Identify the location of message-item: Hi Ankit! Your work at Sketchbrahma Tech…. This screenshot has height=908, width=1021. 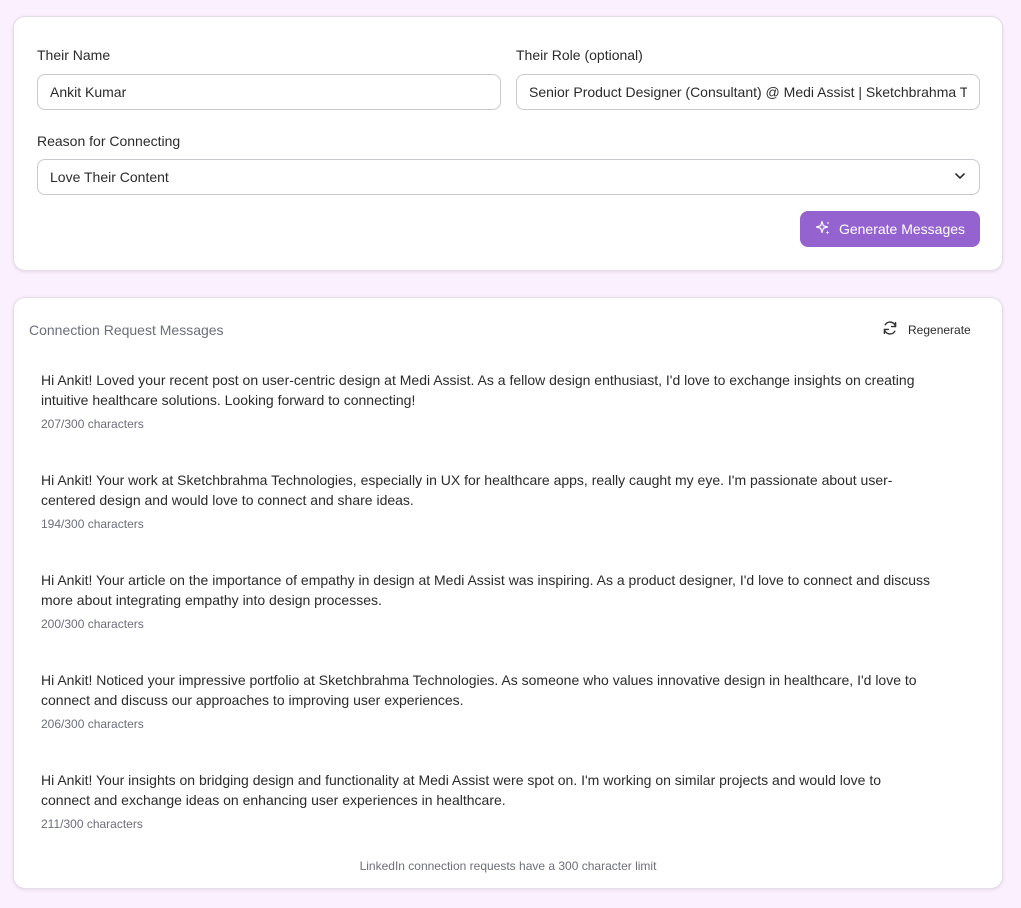
(486, 500).